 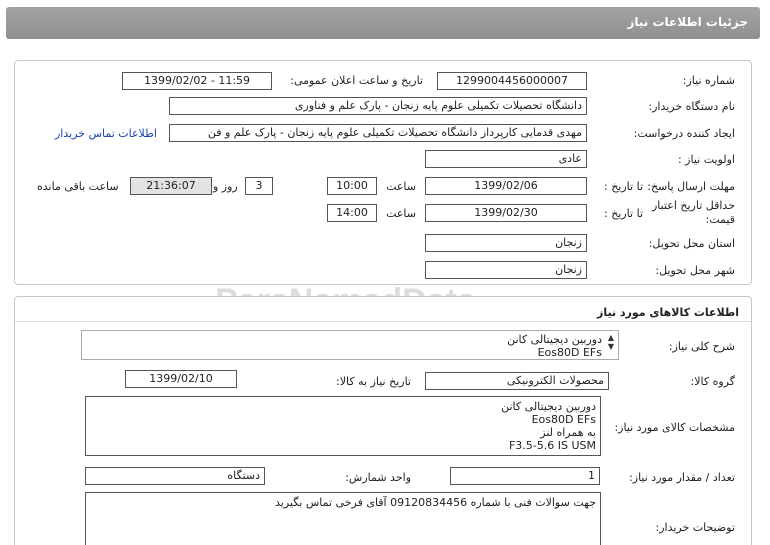 What do you see at coordinates (701, 346) in the screenshot?
I see `summary-label: شرح کلی نیاز:` at bounding box center [701, 346].